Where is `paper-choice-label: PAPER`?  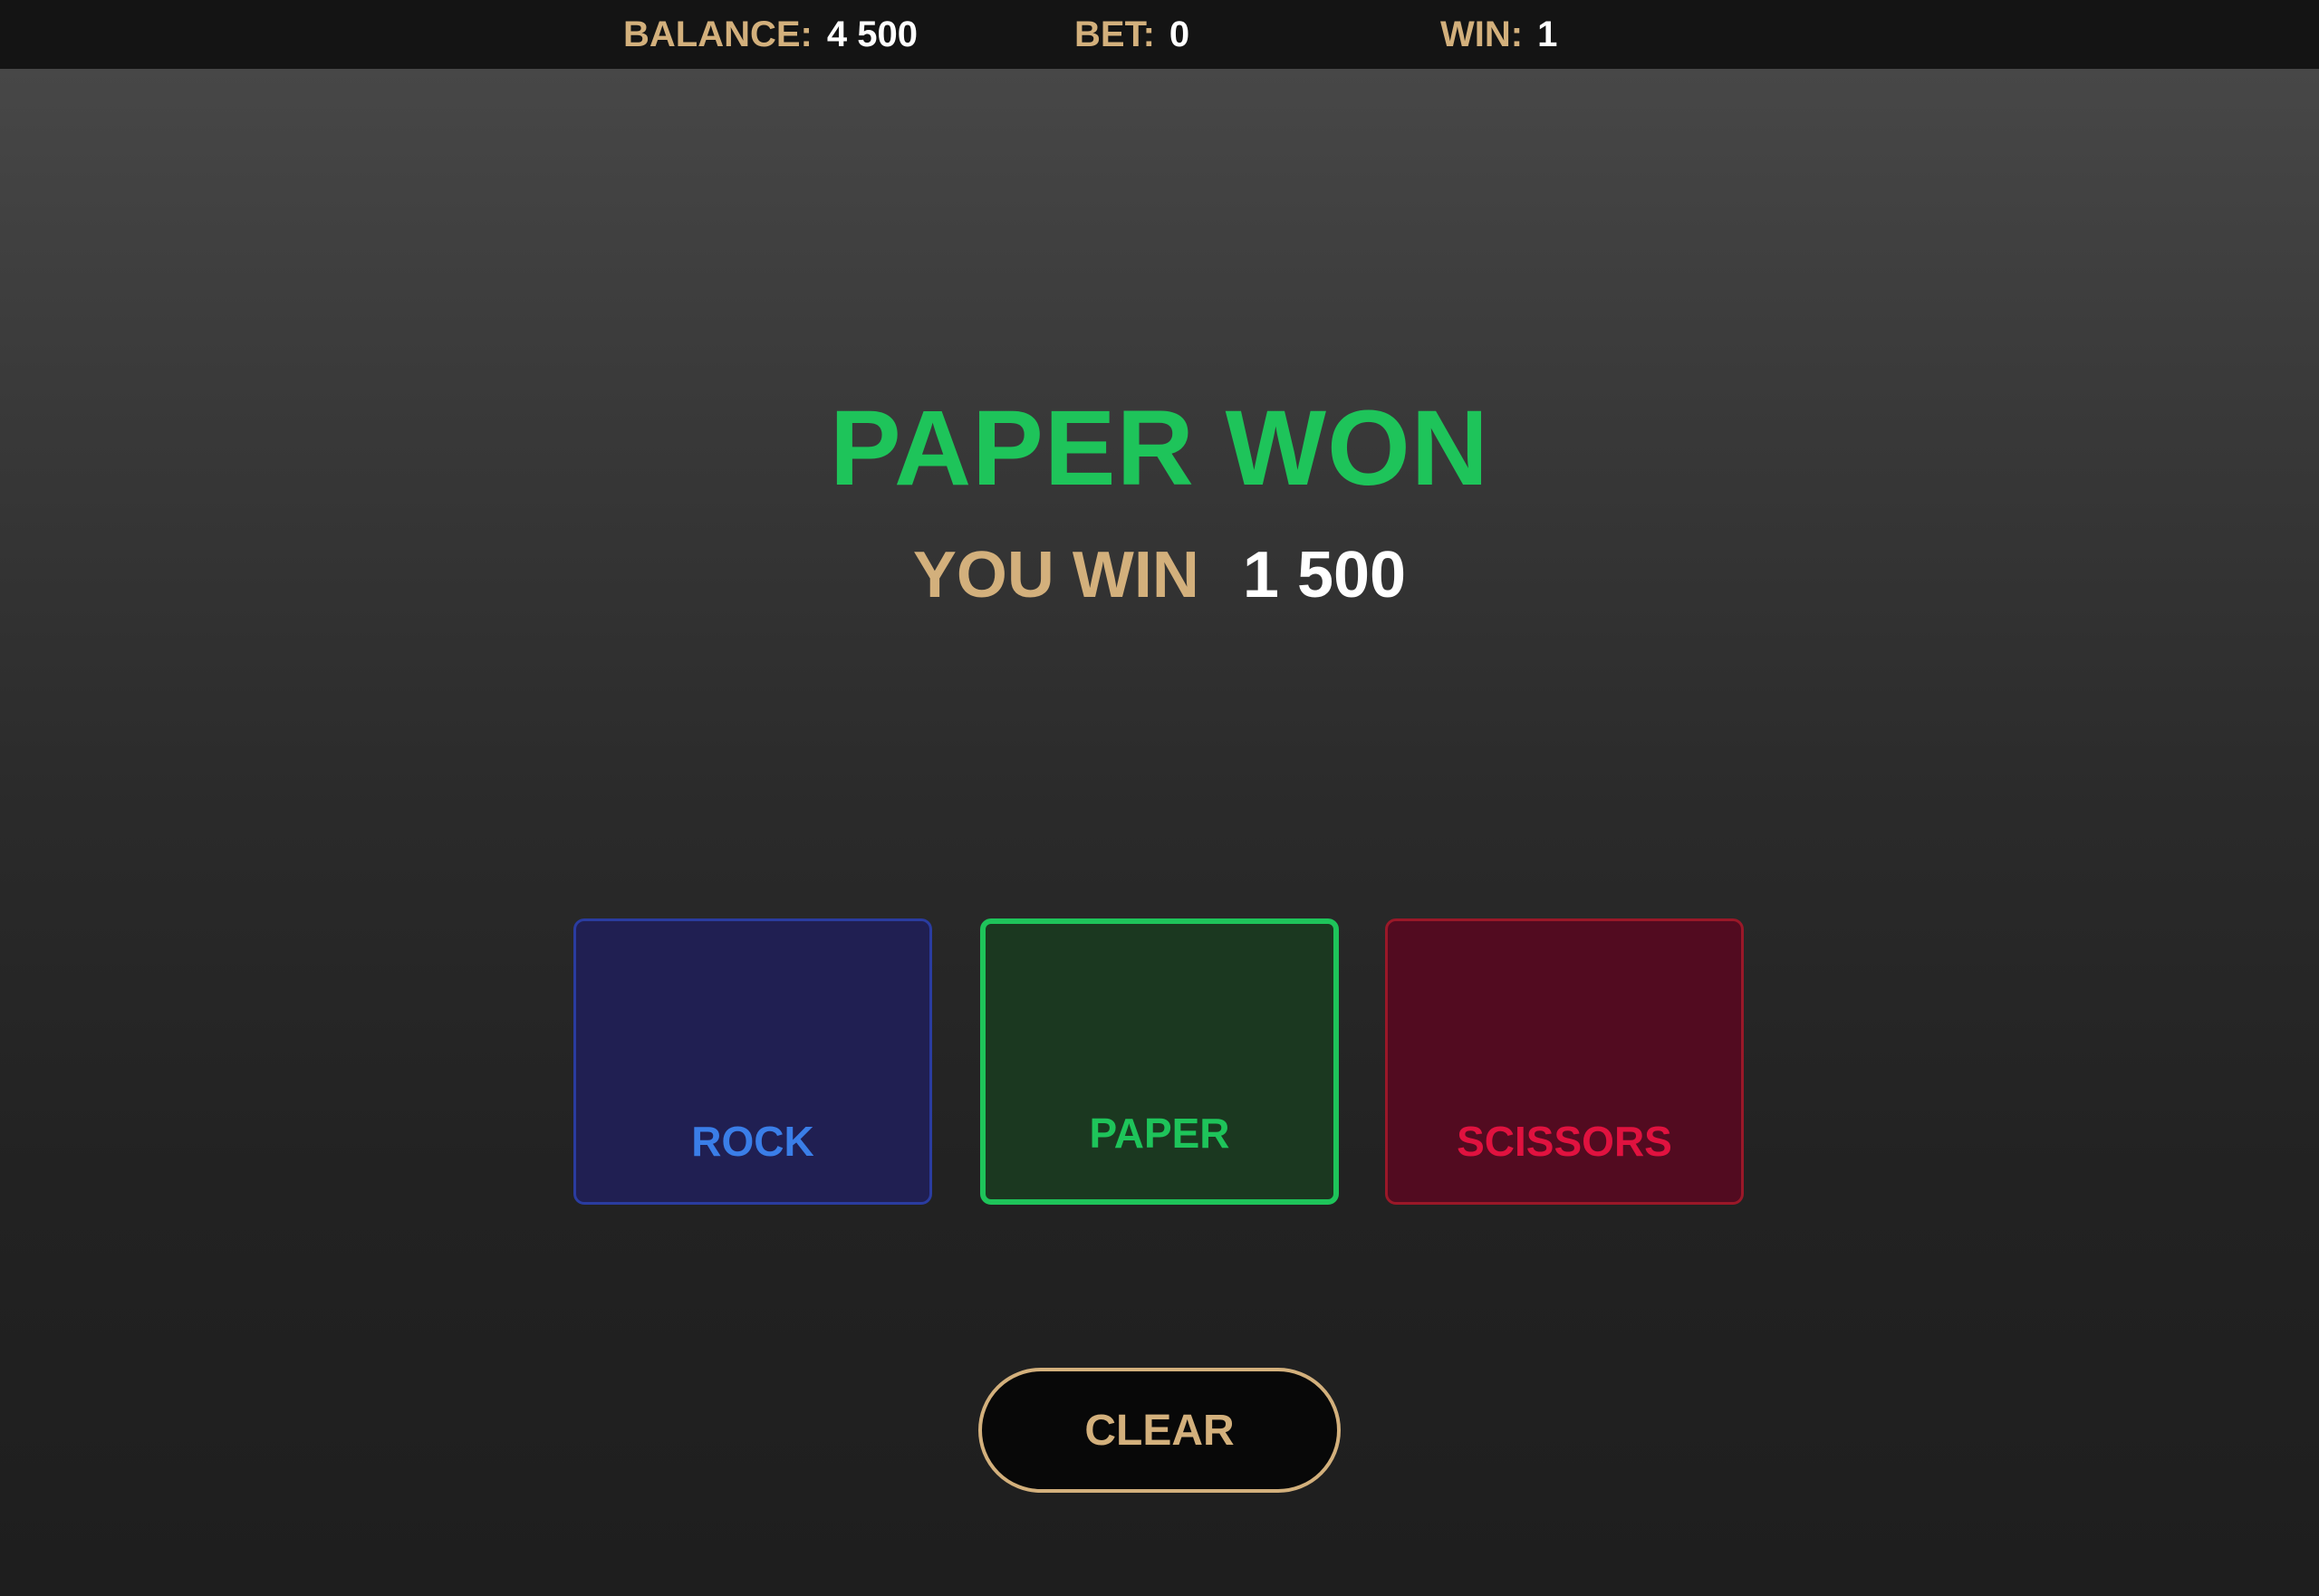 paper-choice-label: PAPER is located at coordinates (1159, 1133).